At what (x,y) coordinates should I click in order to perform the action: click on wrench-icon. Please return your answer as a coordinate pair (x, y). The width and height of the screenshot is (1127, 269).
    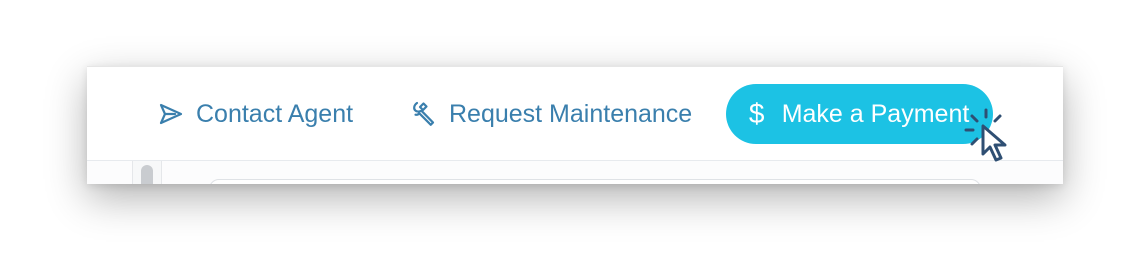
    Looking at the image, I should click on (424, 114).